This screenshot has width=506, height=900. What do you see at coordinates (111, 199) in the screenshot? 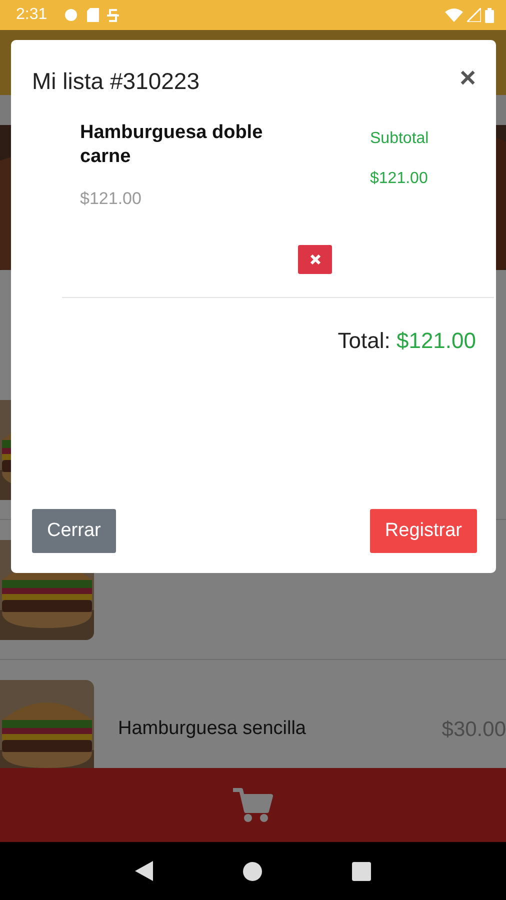
I see `item-price: $121.00` at bounding box center [111, 199].